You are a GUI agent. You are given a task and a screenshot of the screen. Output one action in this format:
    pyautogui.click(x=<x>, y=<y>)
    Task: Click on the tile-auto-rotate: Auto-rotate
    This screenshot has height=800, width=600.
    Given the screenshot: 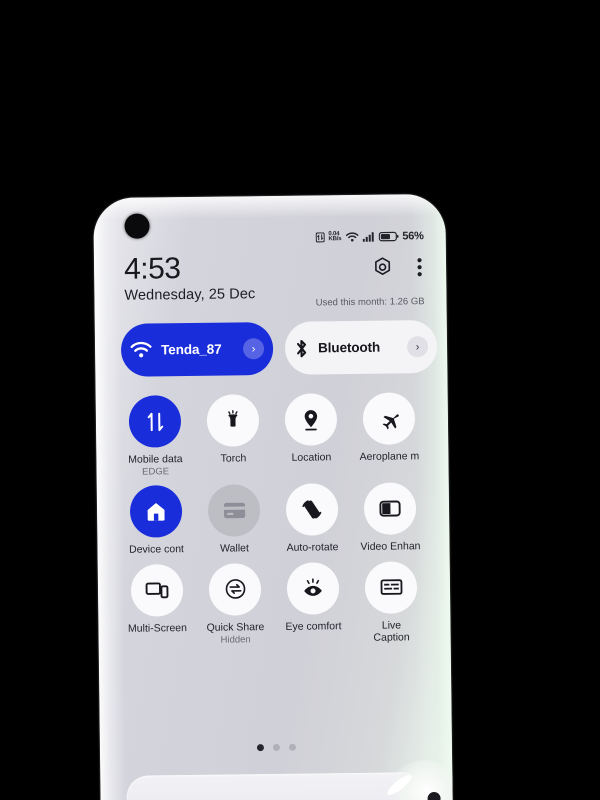 What is the action you would take?
    pyautogui.click(x=312, y=518)
    